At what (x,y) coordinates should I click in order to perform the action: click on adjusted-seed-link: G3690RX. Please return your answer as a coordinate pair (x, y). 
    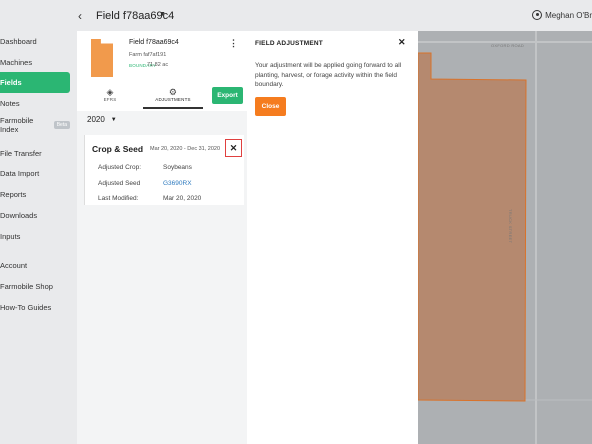
    Looking at the image, I should click on (177, 183).